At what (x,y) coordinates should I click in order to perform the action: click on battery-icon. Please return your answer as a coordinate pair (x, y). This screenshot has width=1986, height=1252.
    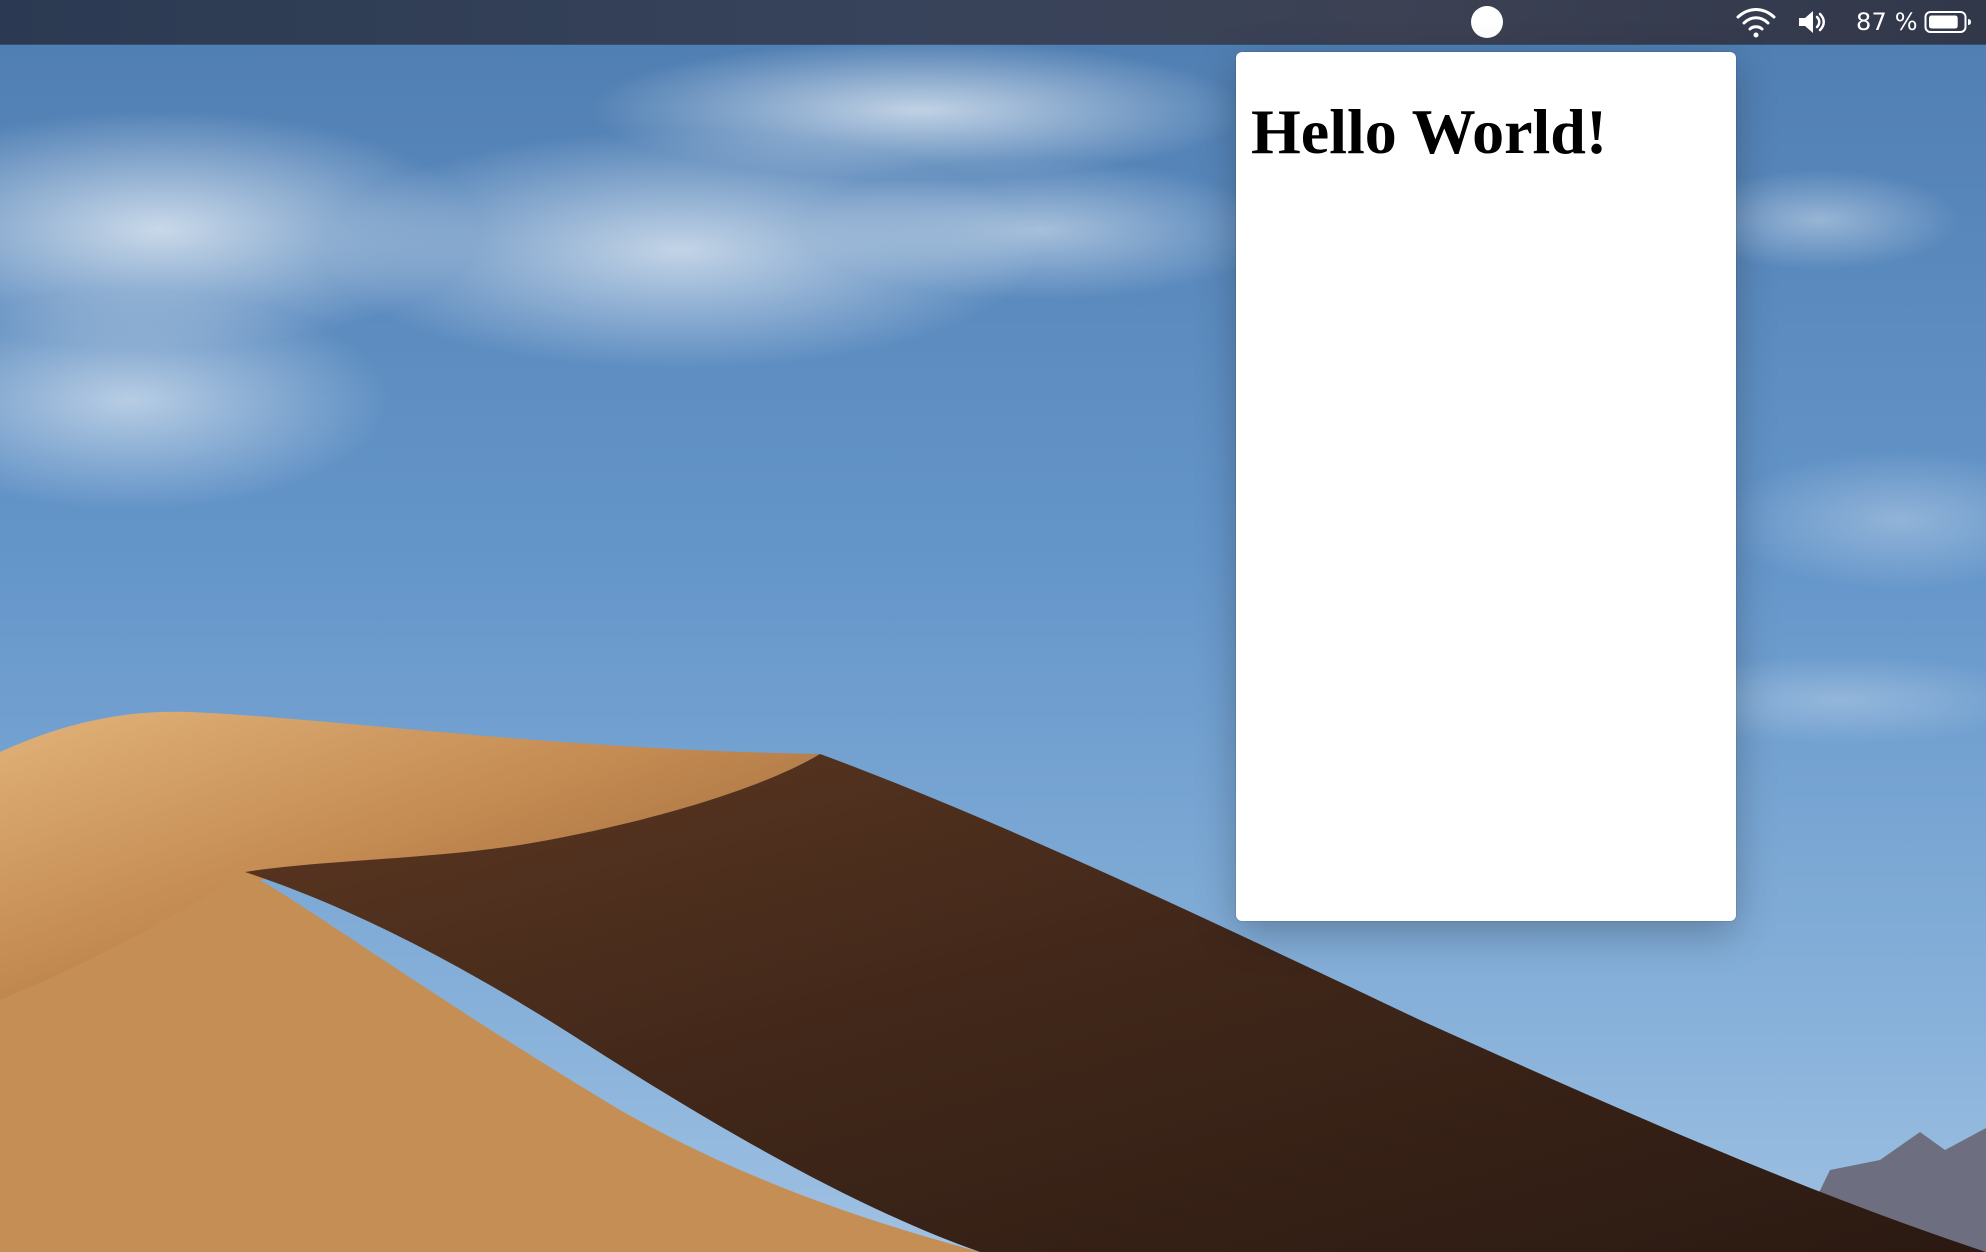
    Looking at the image, I should click on (1948, 22).